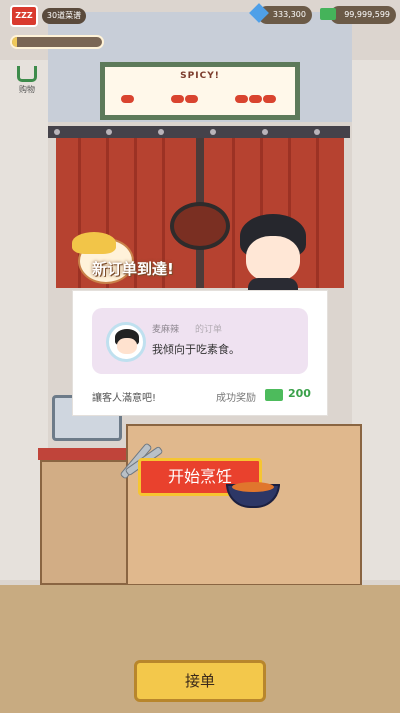  Describe the element at coordinates (126, 342) in the screenshot. I see `customer-avatar` at that location.